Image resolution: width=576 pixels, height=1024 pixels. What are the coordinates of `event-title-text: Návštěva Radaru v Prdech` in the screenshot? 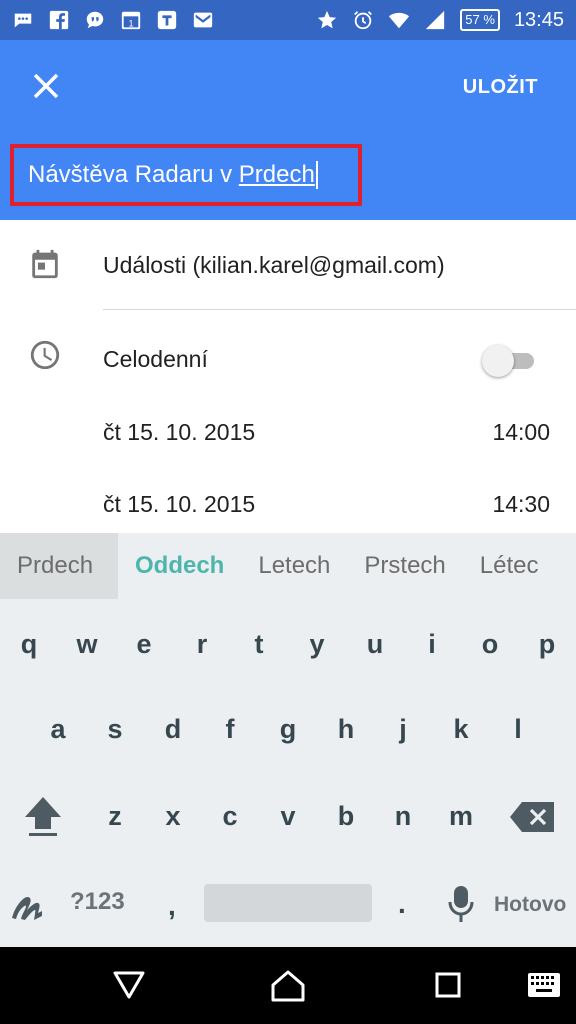 It's located at (171, 175).